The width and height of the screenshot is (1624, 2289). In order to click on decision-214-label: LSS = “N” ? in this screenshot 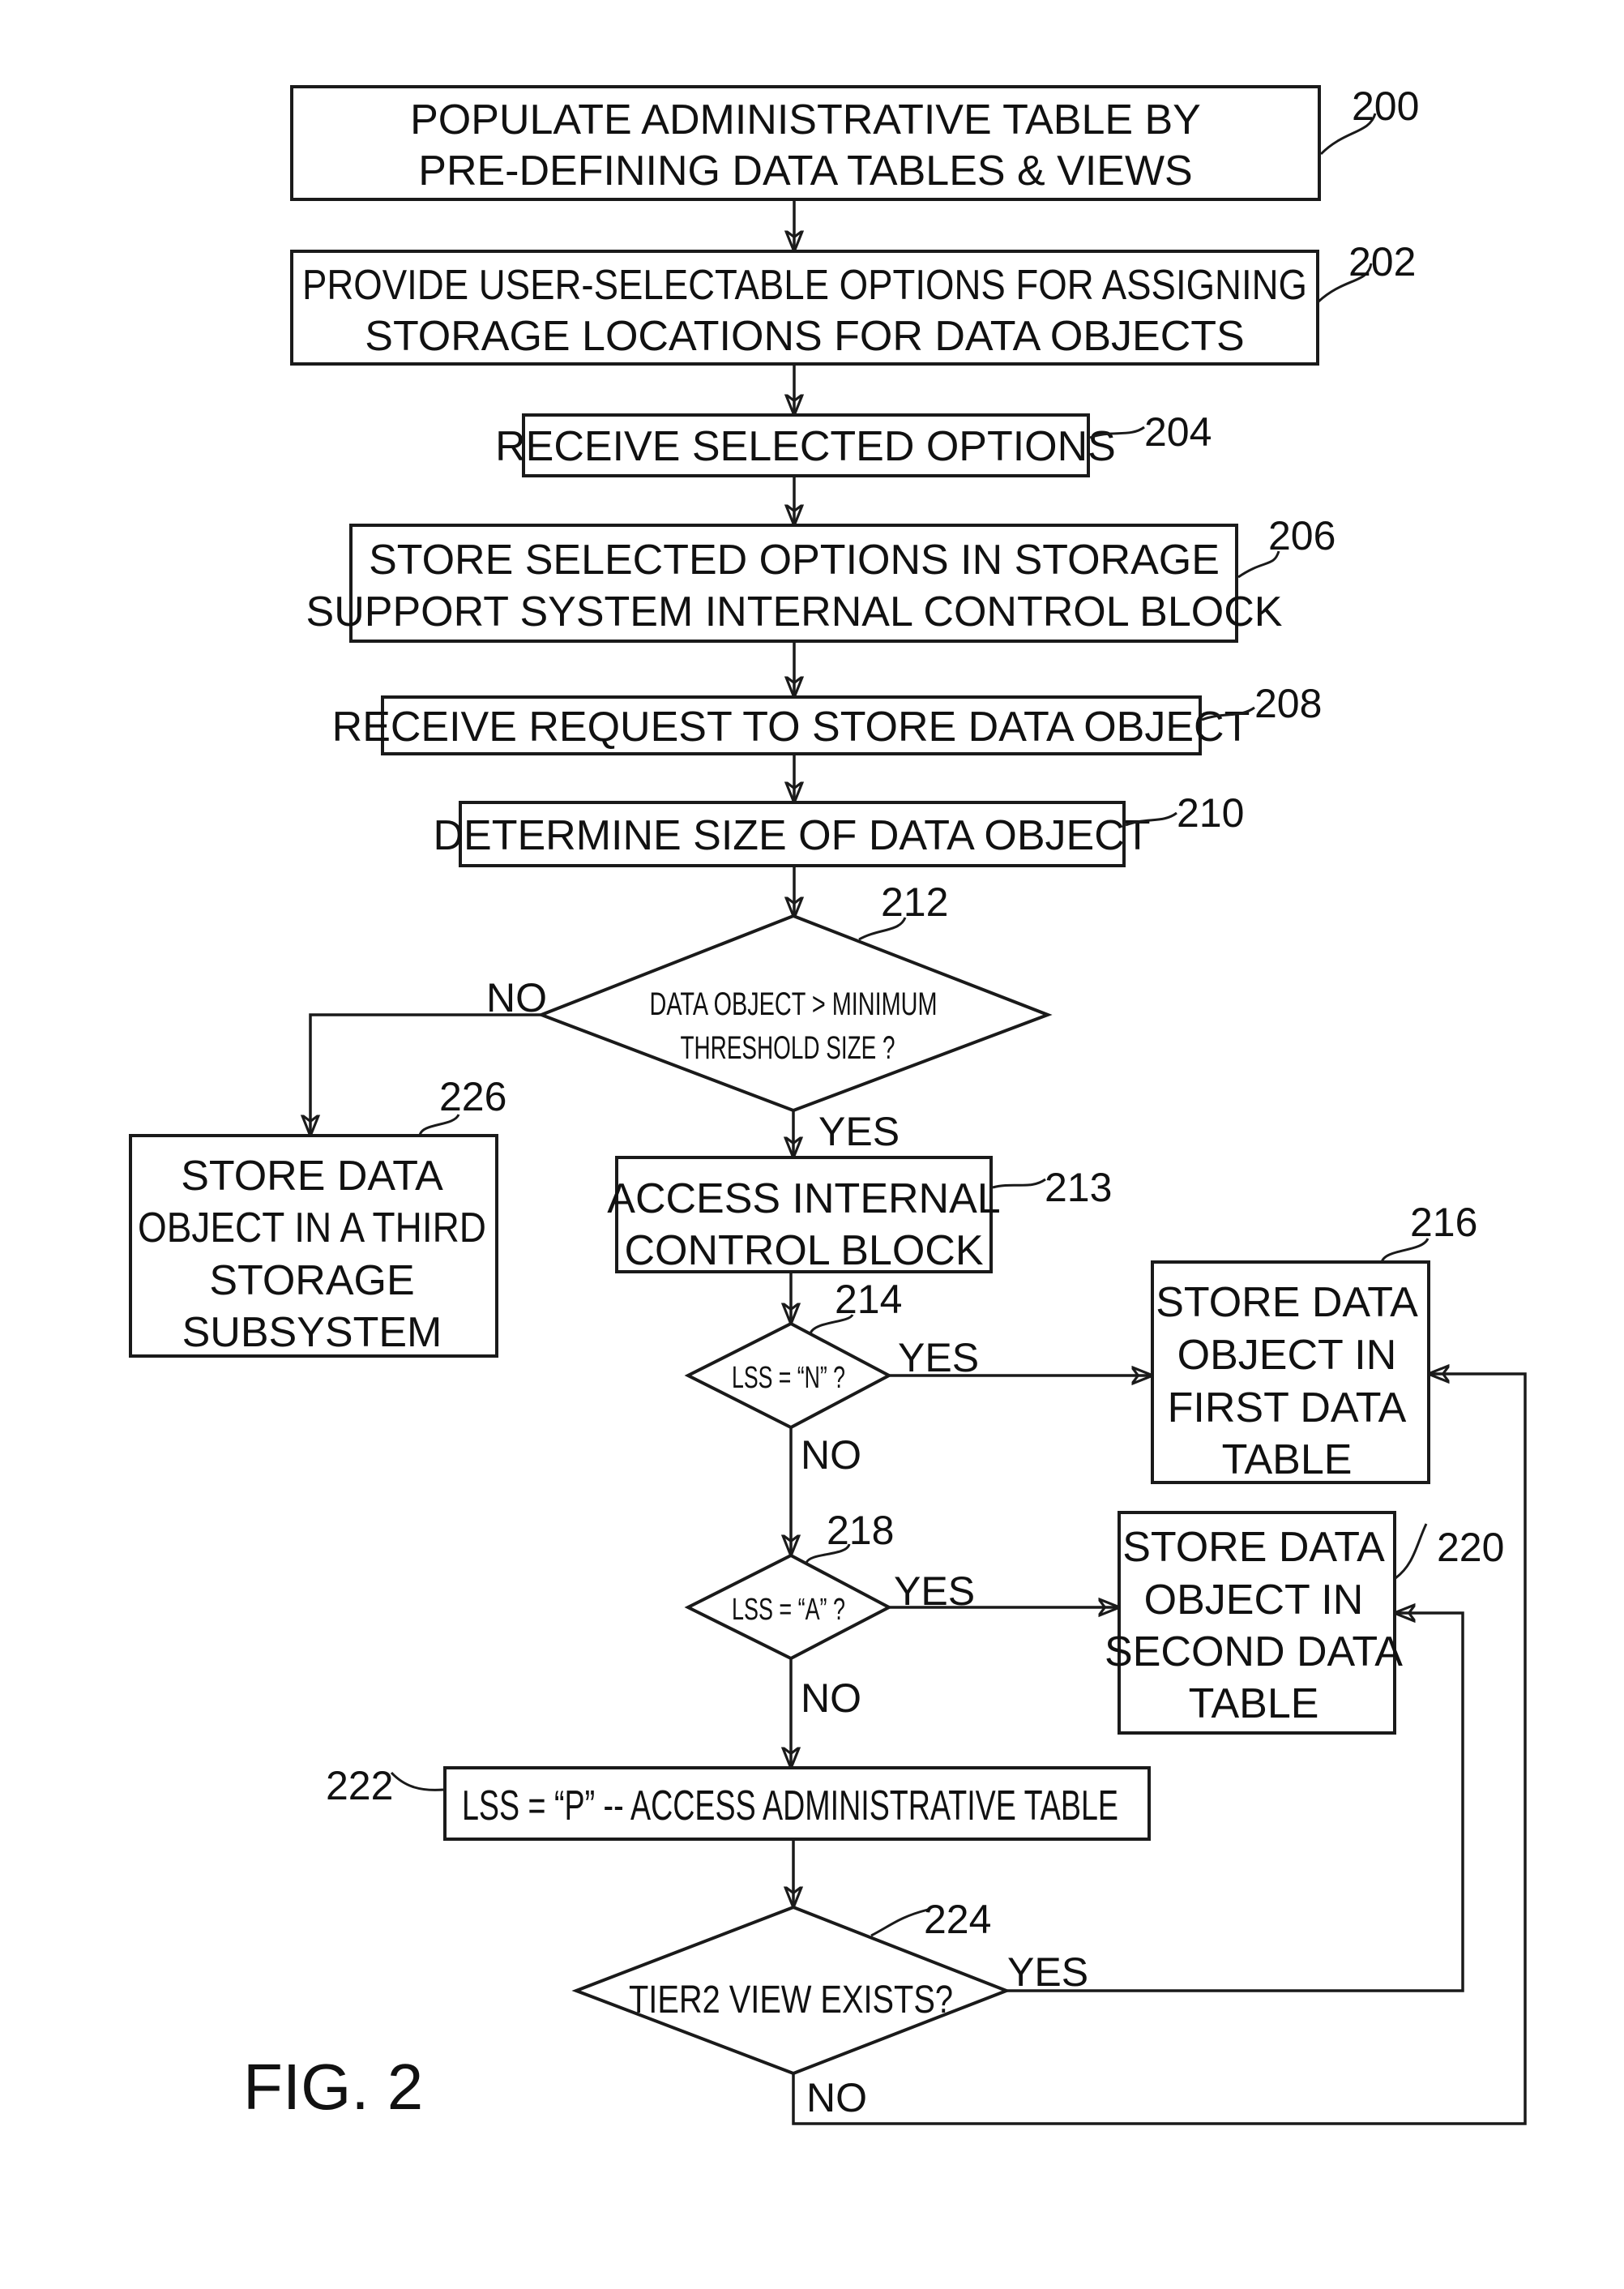, I will do `click(788, 1378)`.